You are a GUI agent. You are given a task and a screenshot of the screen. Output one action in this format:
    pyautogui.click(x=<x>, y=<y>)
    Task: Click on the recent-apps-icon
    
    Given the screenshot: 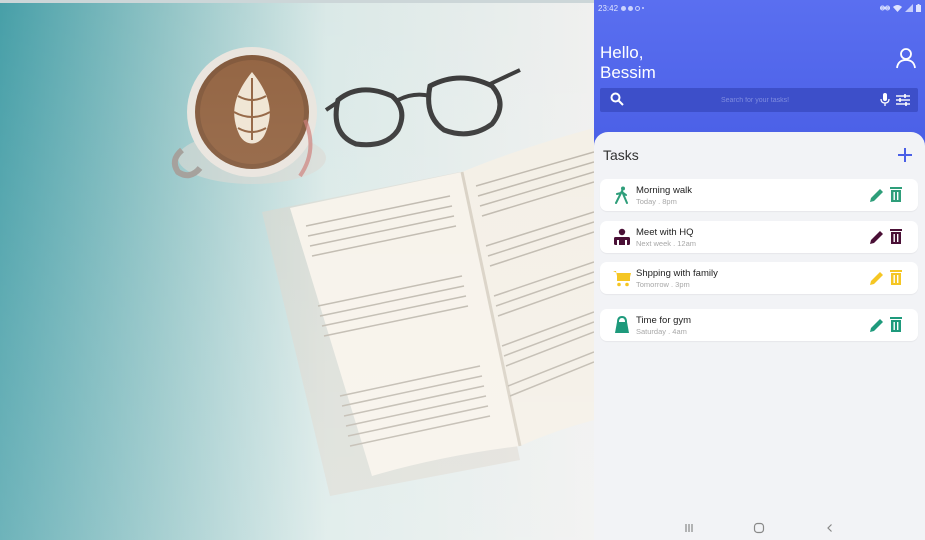 What is the action you would take?
    pyautogui.click(x=689, y=528)
    